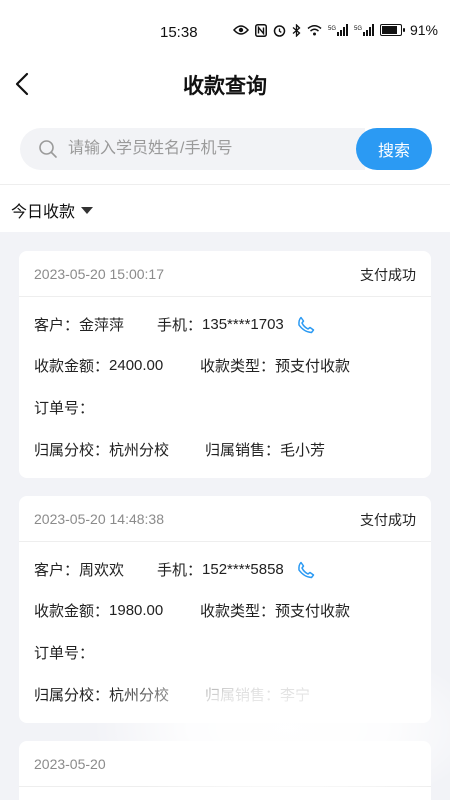 The width and height of the screenshot is (450, 800). I want to click on bluetooth-icon, so click(296, 30).